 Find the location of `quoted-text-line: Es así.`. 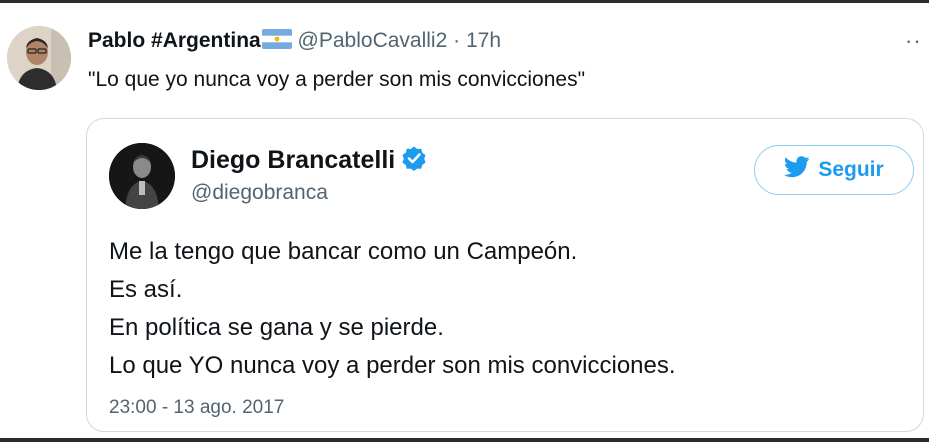

quoted-text-line: Es así. is located at coordinates (146, 289).